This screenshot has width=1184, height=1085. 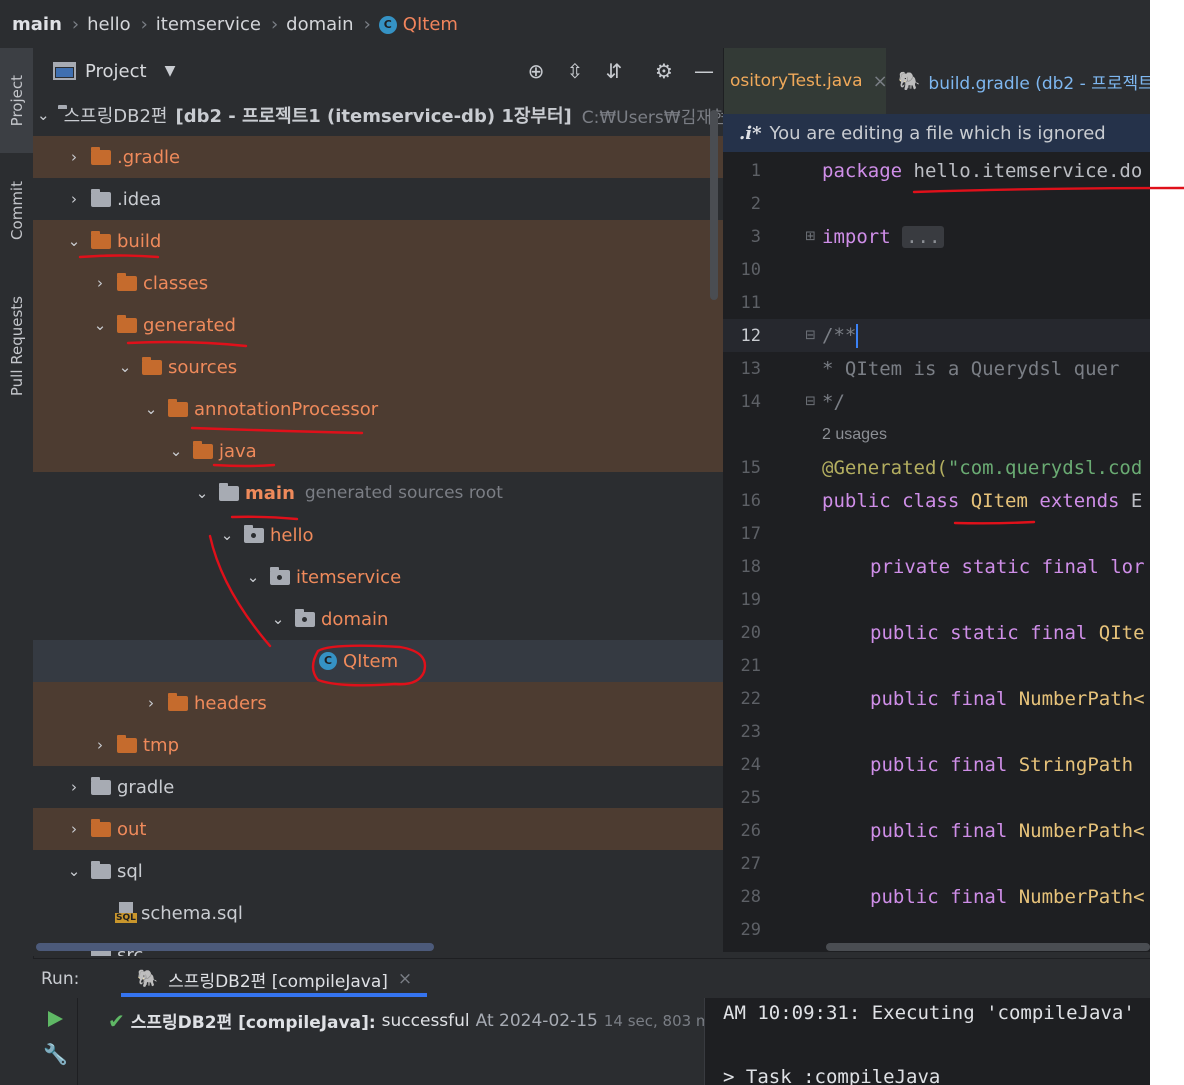 What do you see at coordinates (536, 1020) in the screenshot?
I see `run-result-date: At 2024-02-15` at bounding box center [536, 1020].